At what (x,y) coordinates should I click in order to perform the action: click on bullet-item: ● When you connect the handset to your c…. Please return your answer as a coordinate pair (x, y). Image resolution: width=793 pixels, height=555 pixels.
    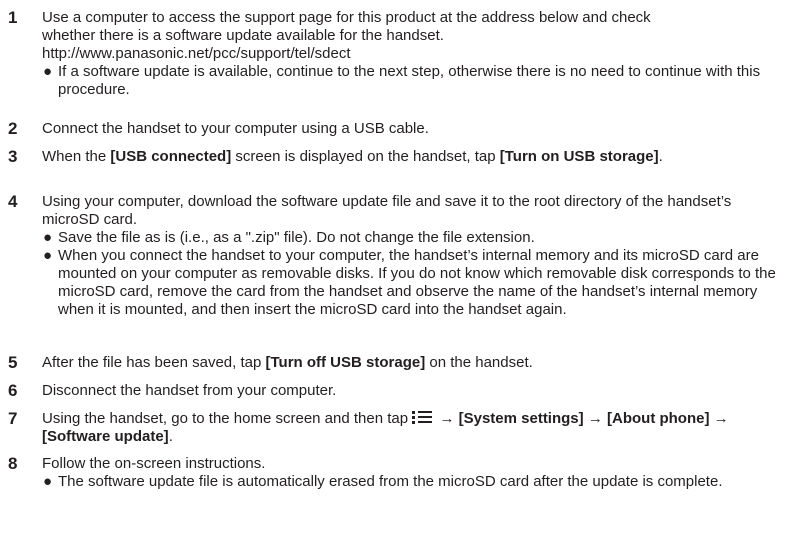
    Looking at the image, I should click on (409, 282).